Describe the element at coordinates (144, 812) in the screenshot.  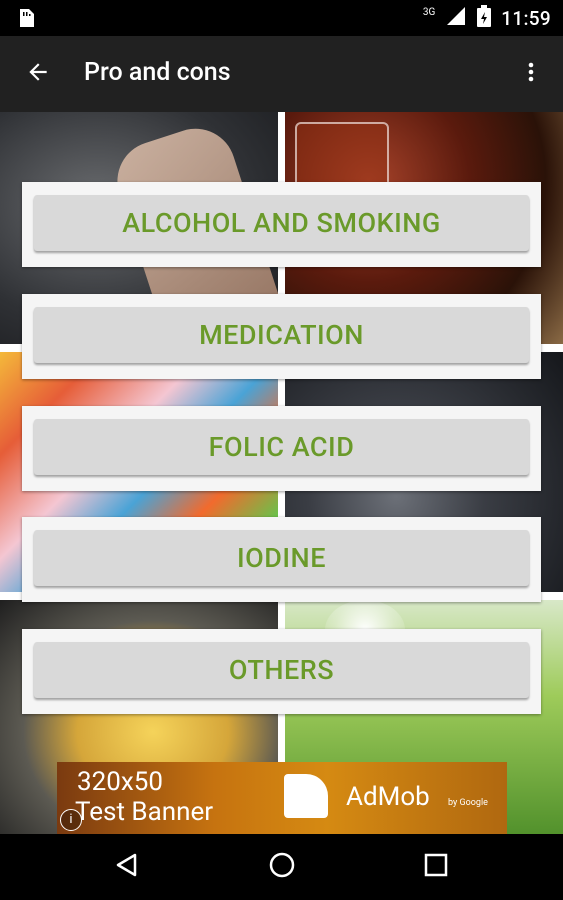
I see `ad-test-label: Test Banner` at that location.